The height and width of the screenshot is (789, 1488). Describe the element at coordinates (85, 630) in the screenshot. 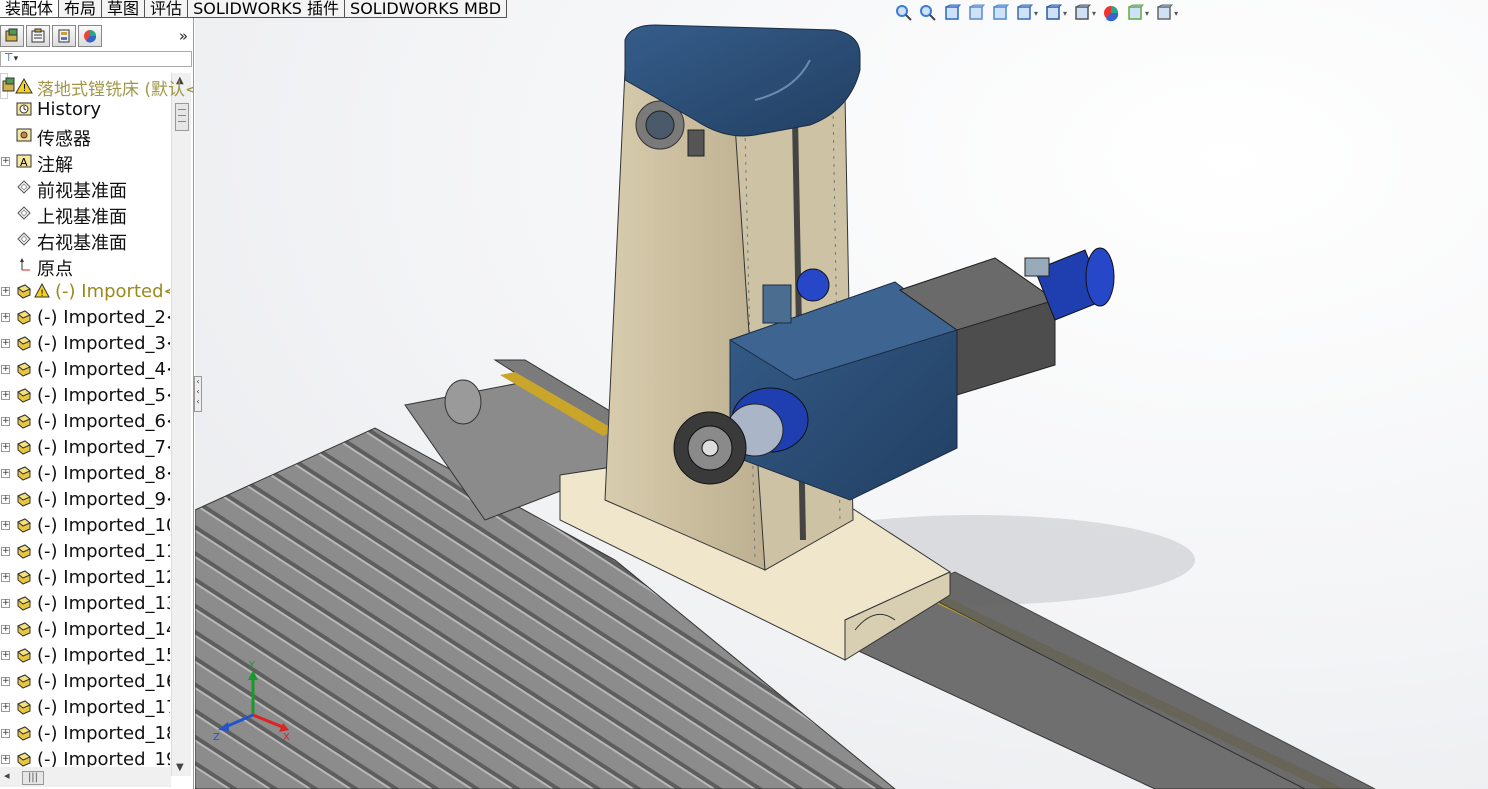

I see `tree-item: + (-) Imported_14` at that location.